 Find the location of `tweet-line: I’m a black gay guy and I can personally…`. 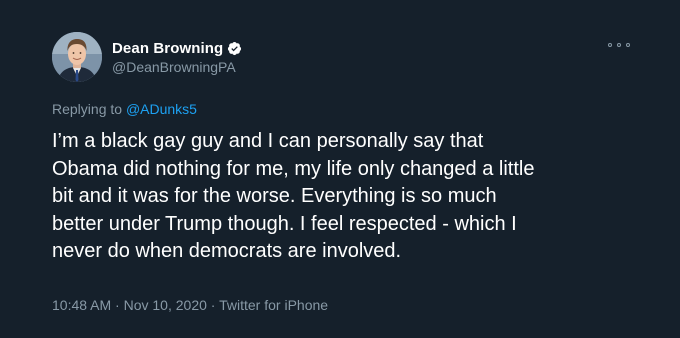

tweet-line: I’m a black gay guy and I can personally… is located at coordinates (268, 141).